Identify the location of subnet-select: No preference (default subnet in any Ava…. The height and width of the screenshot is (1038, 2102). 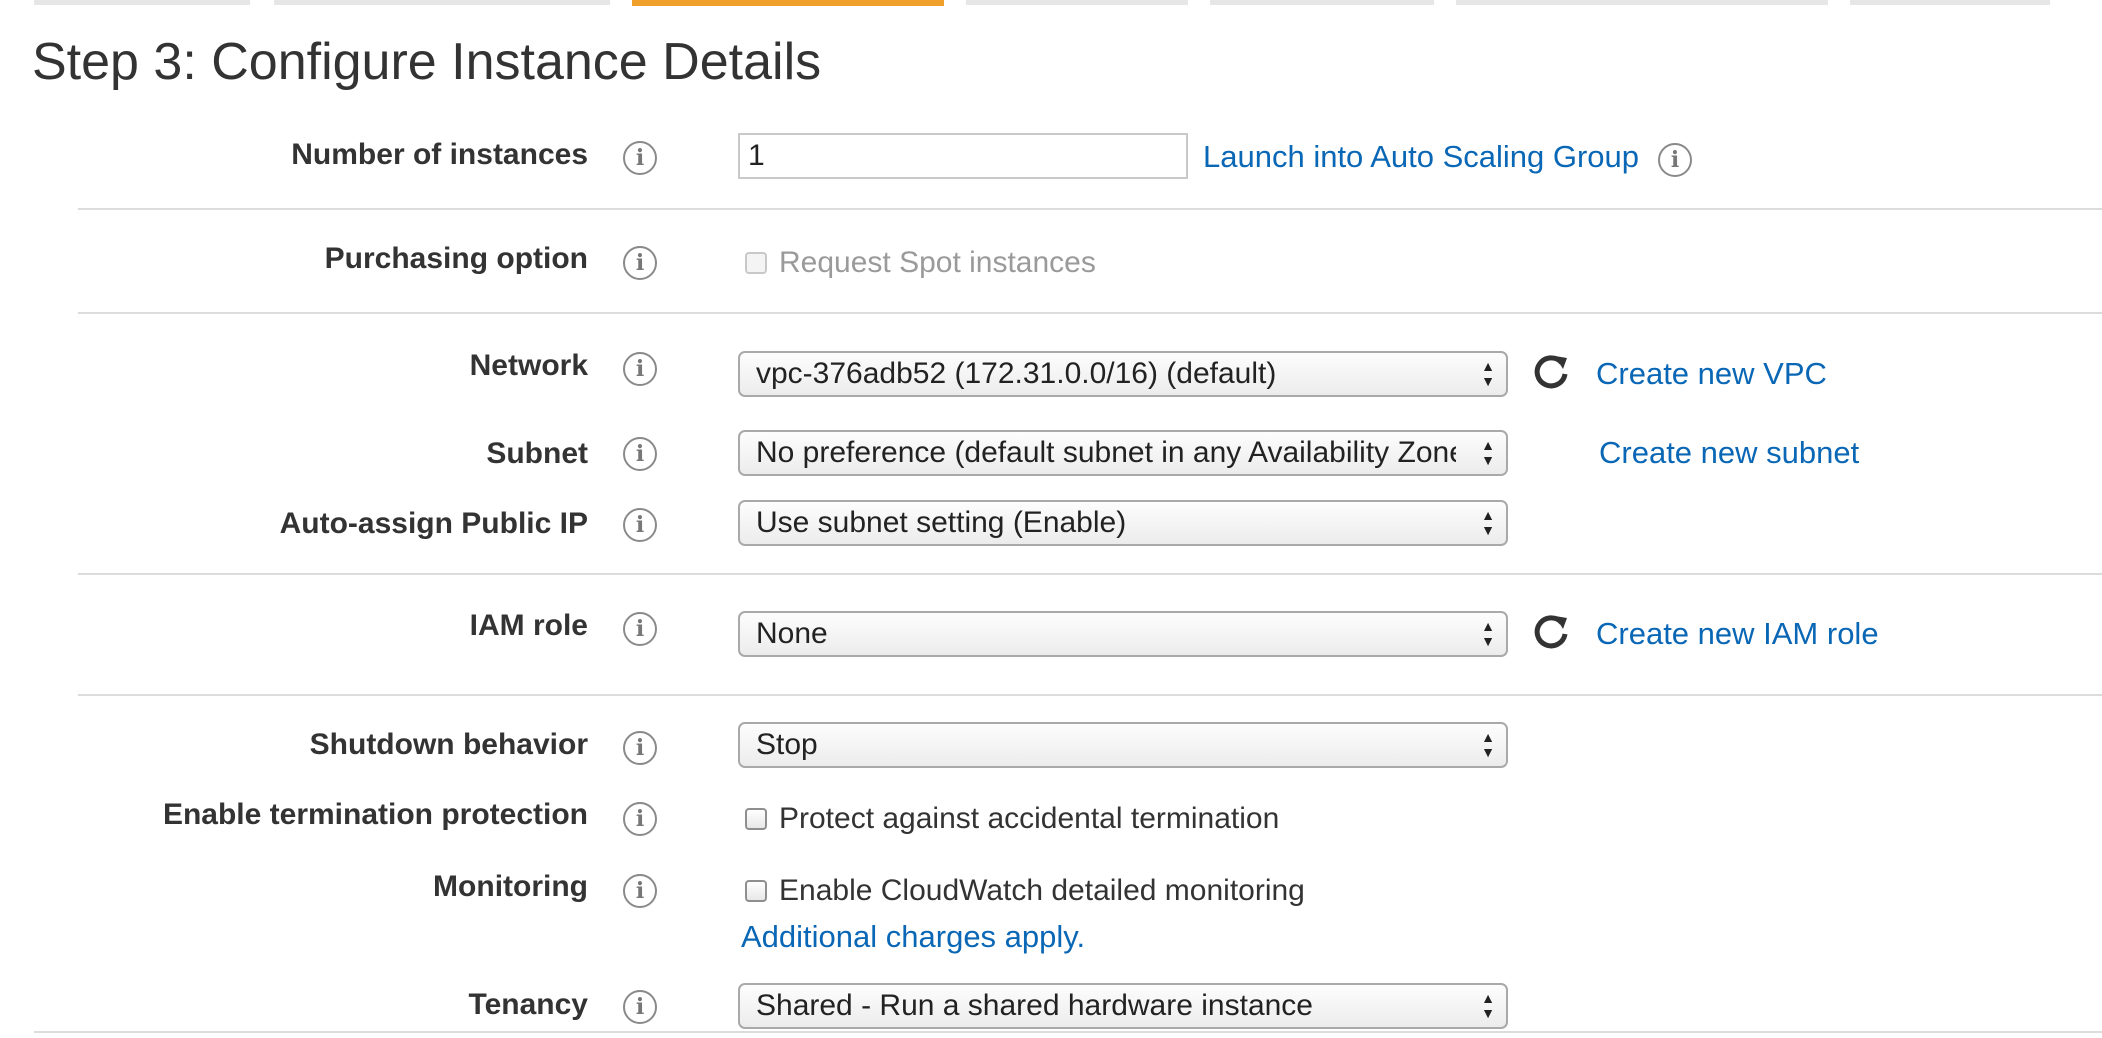
(1123, 453).